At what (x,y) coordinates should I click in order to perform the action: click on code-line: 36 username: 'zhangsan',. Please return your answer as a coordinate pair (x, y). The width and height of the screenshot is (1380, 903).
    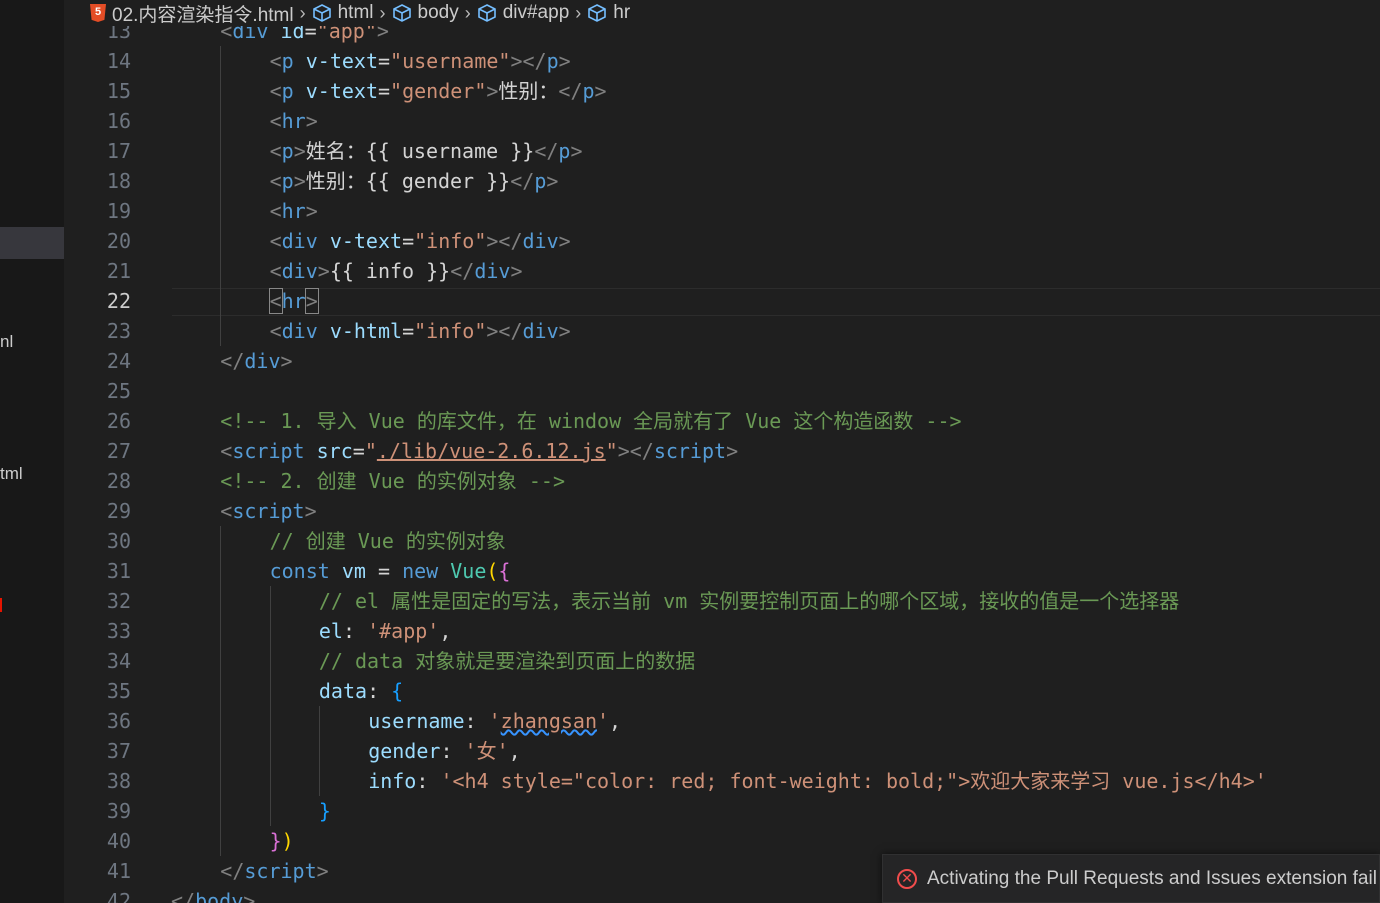
    Looking at the image, I should click on (722, 721).